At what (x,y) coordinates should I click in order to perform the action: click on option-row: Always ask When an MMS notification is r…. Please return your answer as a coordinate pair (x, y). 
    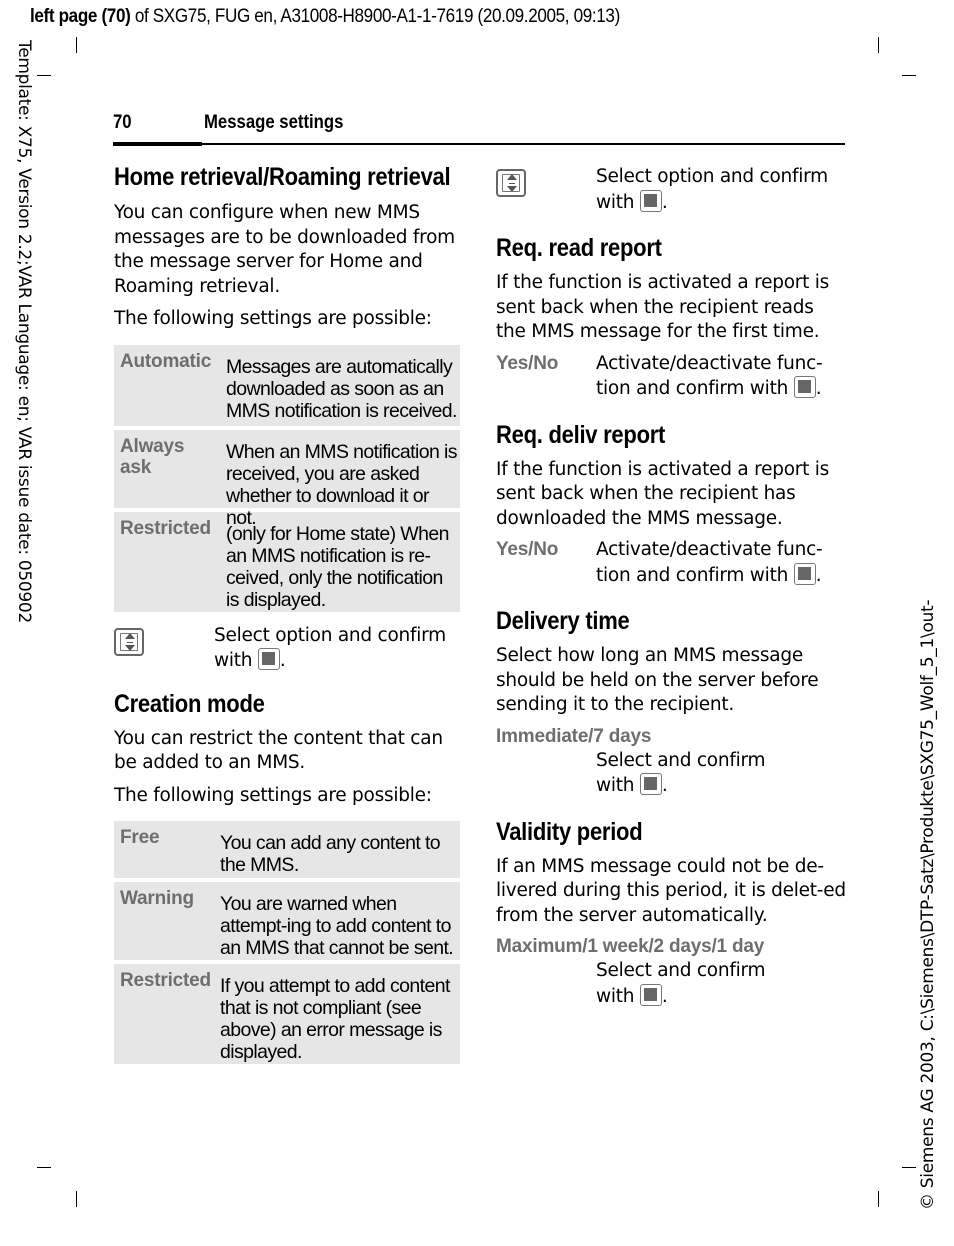
    Looking at the image, I should click on (287, 479).